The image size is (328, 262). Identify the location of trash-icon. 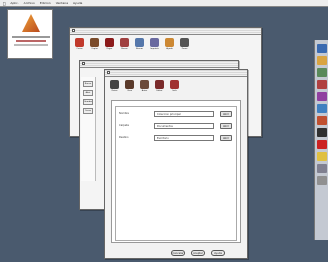
(321, 180).